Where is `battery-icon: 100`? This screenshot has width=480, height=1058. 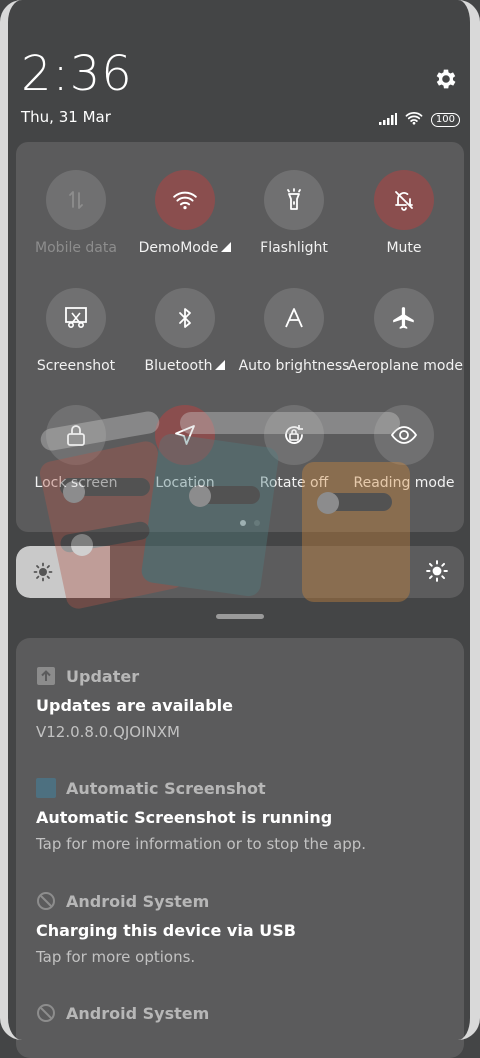
battery-icon: 100 is located at coordinates (445, 119).